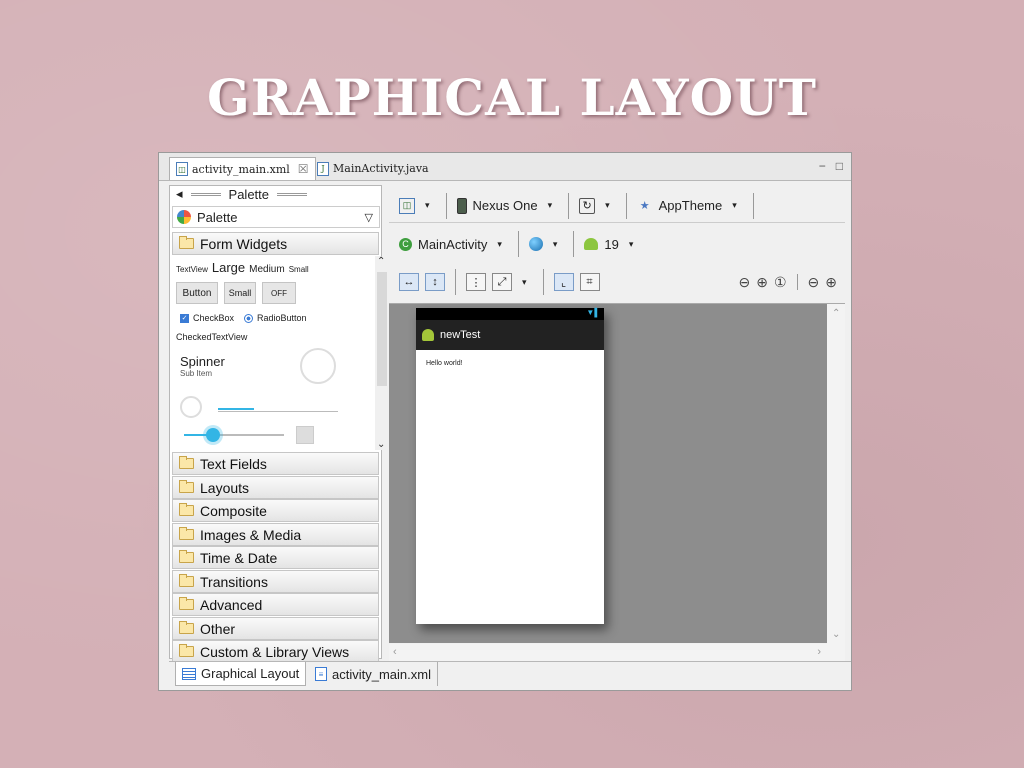 The height and width of the screenshot is (768, 1024). What do you see at coordinates (409, 282) in the screenshot?
I see `match-width-icon: ↔` at bounding box center [409, 282].